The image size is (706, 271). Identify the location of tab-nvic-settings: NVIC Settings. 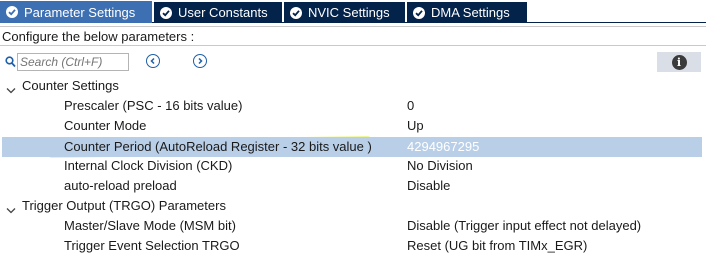
(344, 12).